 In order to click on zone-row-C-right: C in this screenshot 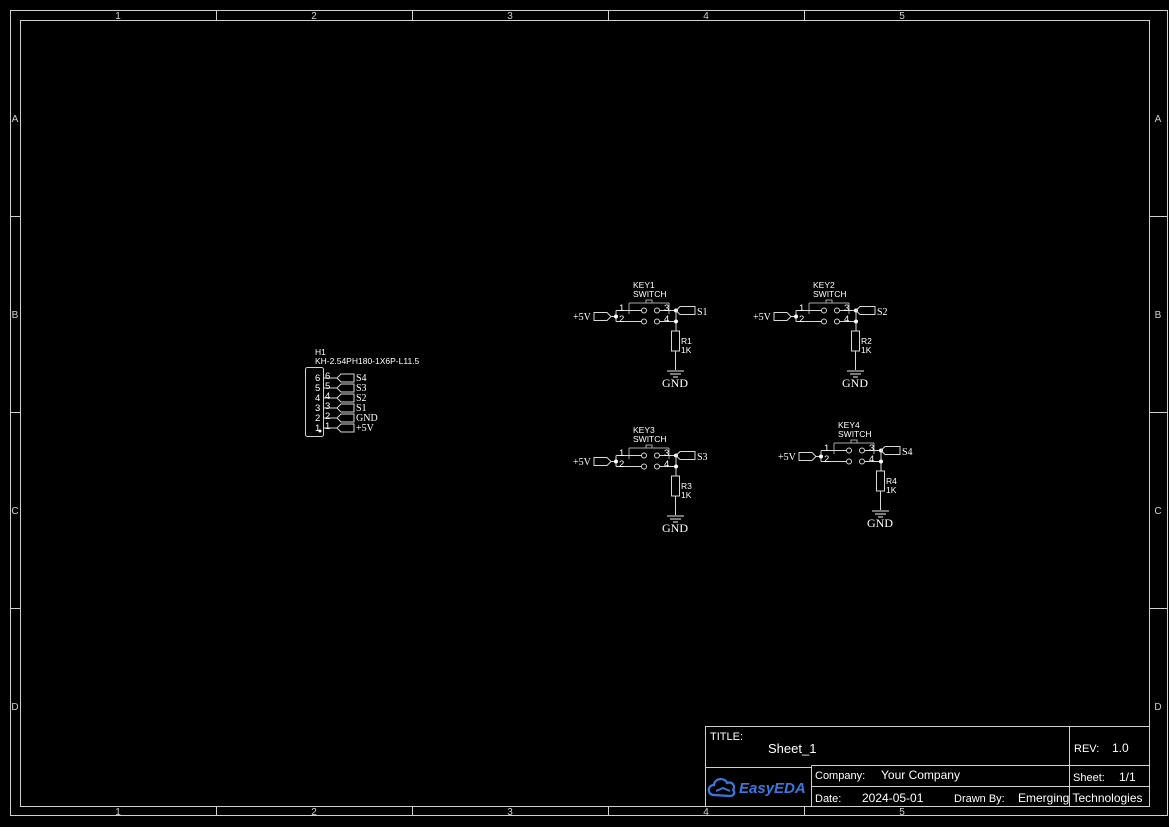, I will do `click(1157, 511)`.